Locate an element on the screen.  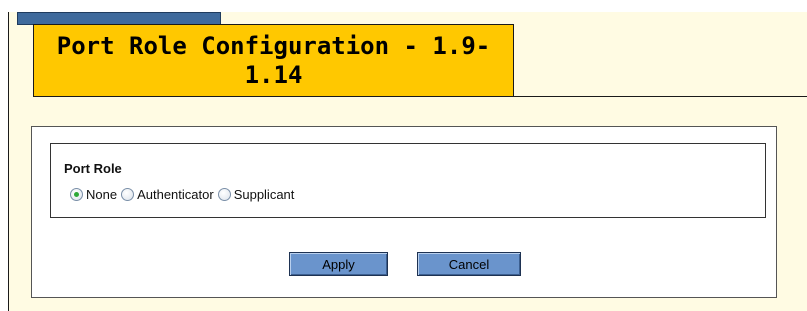
radio-option-none: None is located at coordinates (93, 194).